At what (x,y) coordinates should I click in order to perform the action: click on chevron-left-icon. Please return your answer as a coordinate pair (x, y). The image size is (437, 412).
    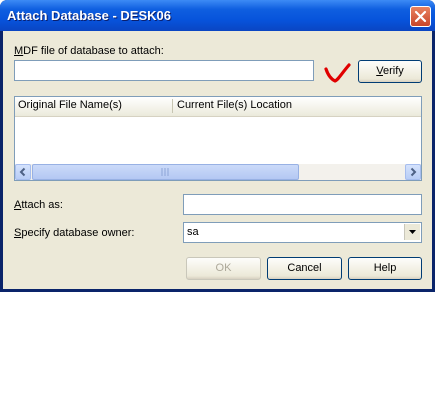
    Looking at the image, I should click on (22, 172).